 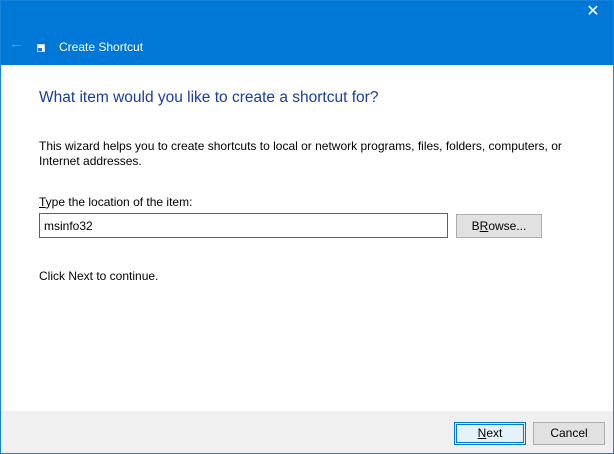 I want to click on cancel-button: Cancel, so click(x=569, y=433).